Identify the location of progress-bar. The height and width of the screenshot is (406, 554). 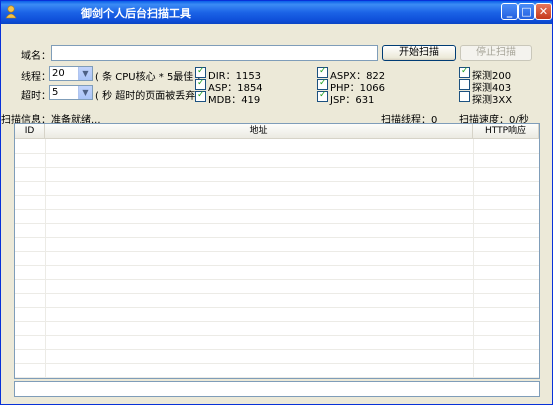
(277, 389).